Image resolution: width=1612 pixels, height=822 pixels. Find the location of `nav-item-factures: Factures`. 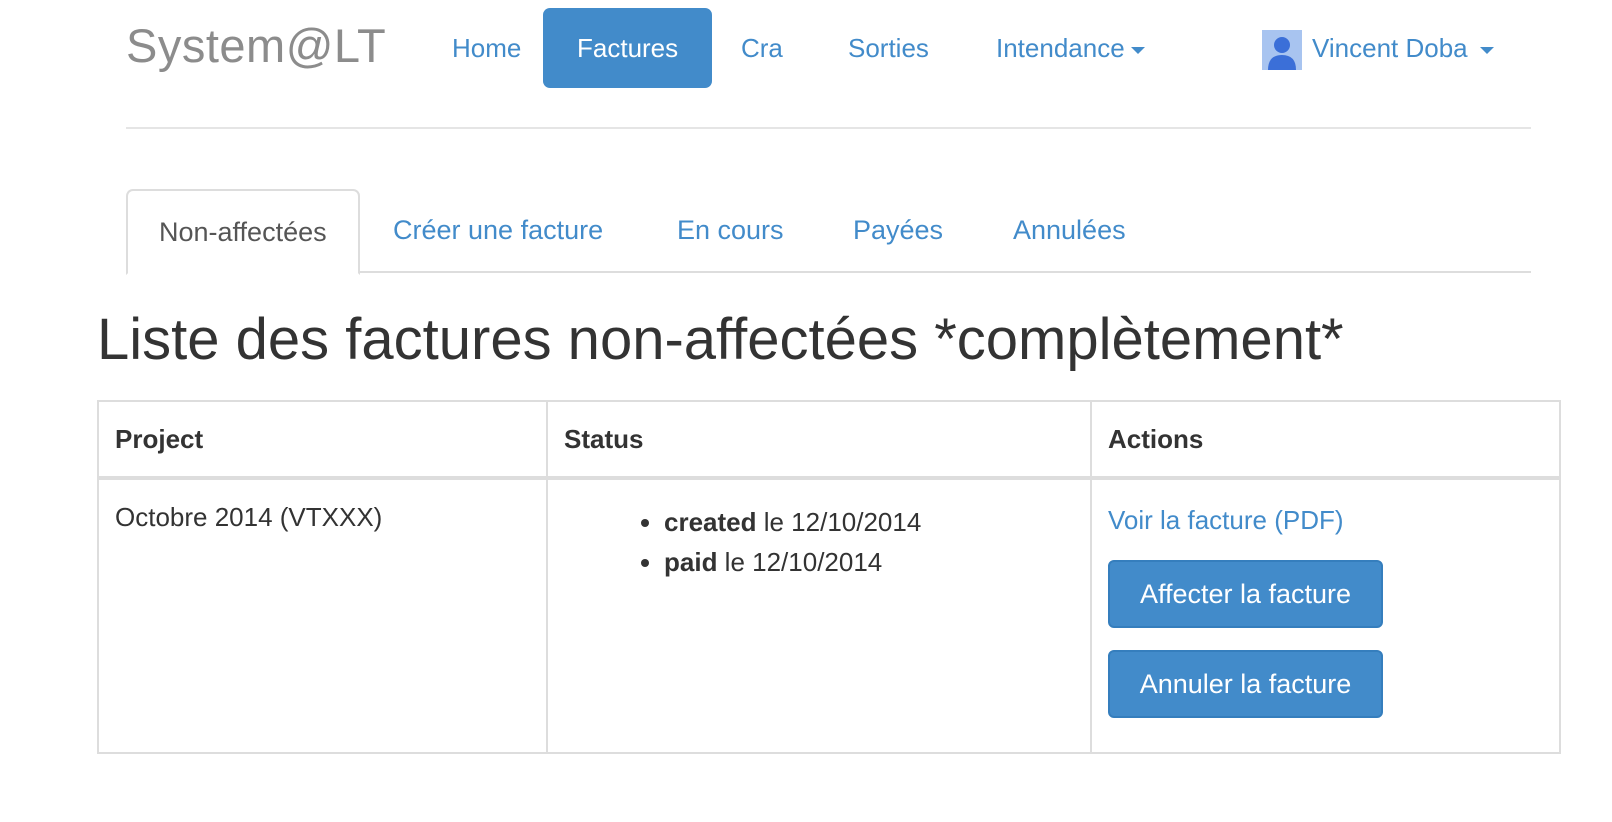

nav-item-factures: Factures is located at coordinates (628, 48).